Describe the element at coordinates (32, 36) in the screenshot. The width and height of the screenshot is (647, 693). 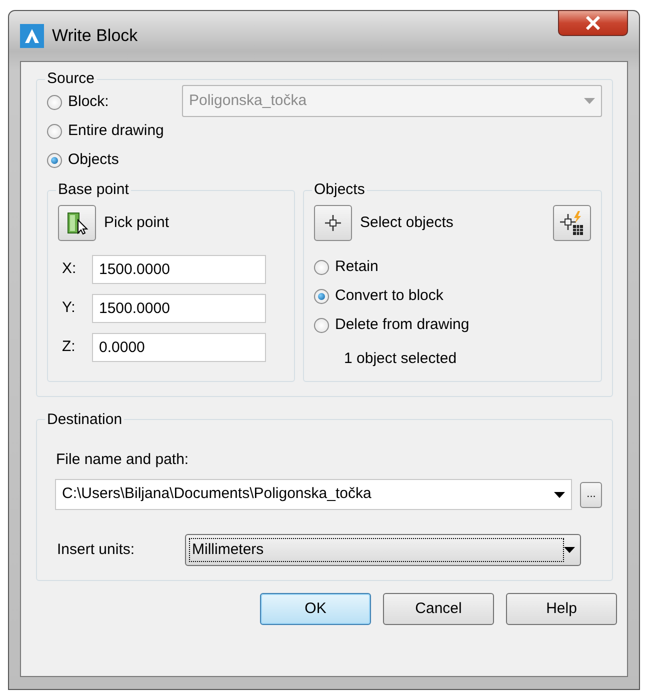
I see `app-logo-icon` at that location.